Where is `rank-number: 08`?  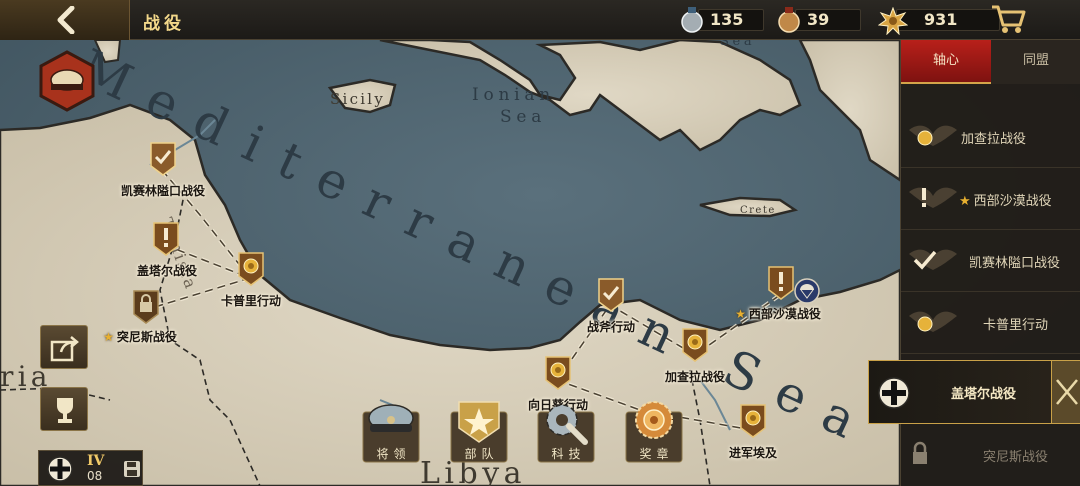 rank-number: 08 is located at coordinates (95, 476).